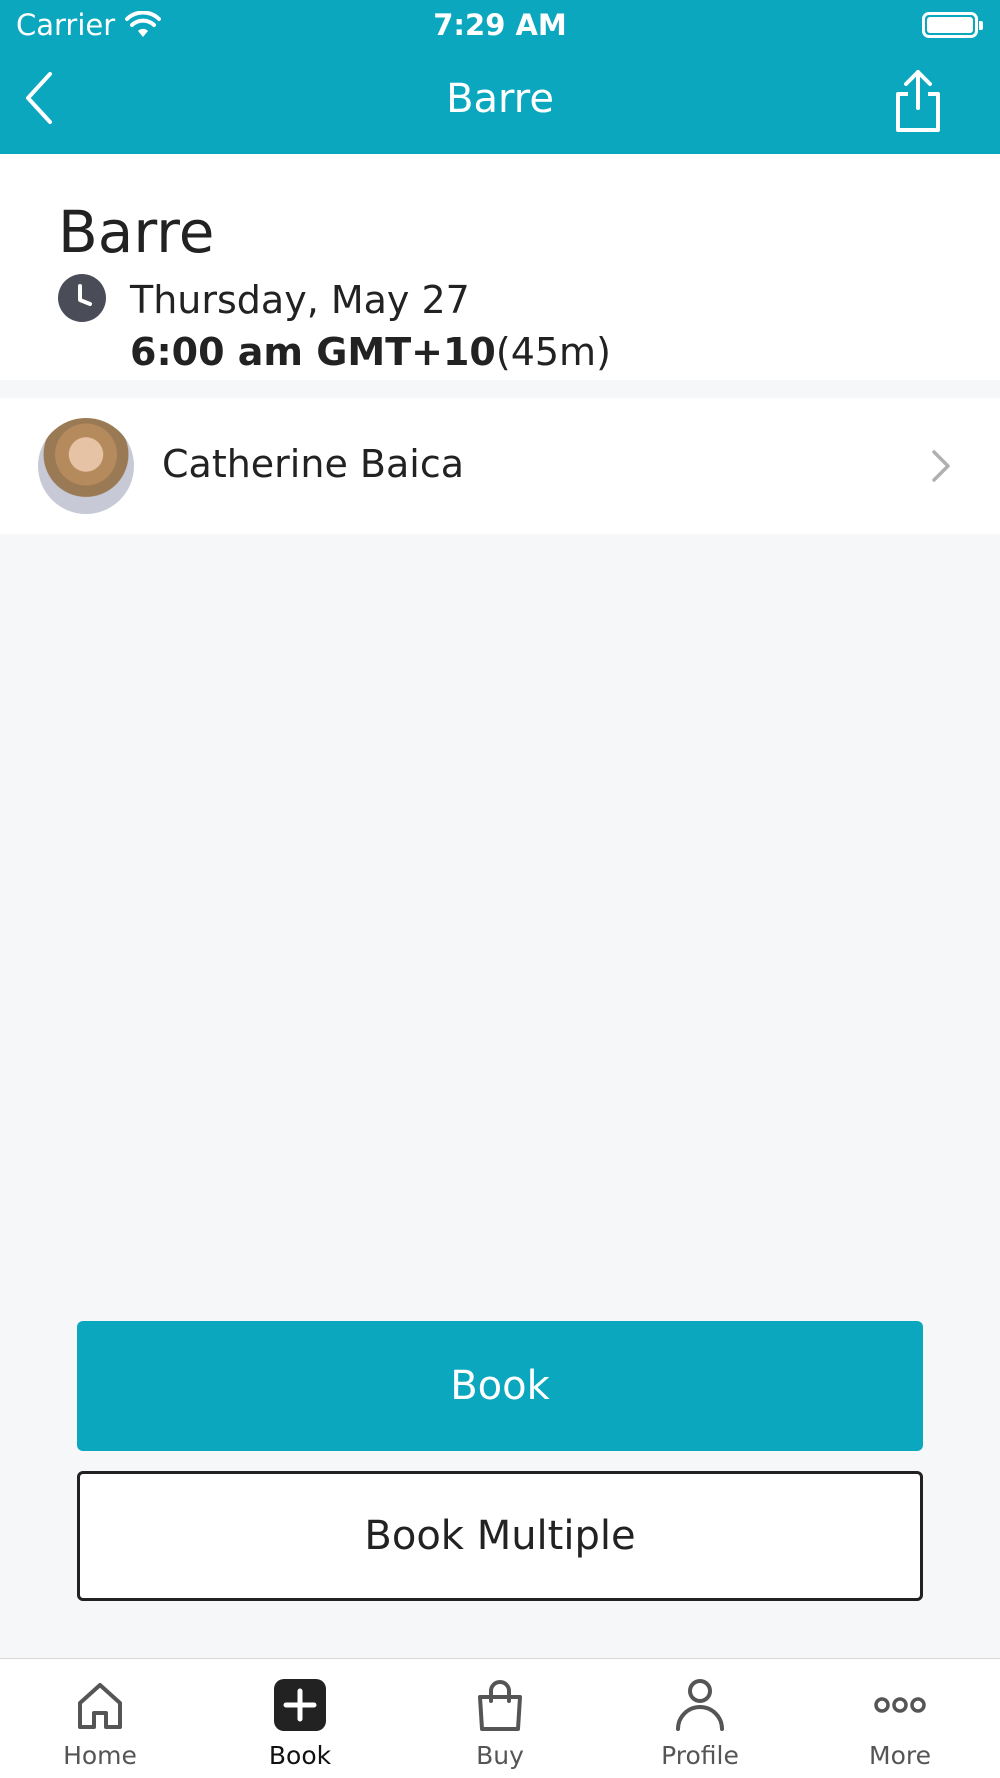  Describe the element at coordinates (700, 1755) in the screenshot. I see `tab-profile-label: Profile` at that location.